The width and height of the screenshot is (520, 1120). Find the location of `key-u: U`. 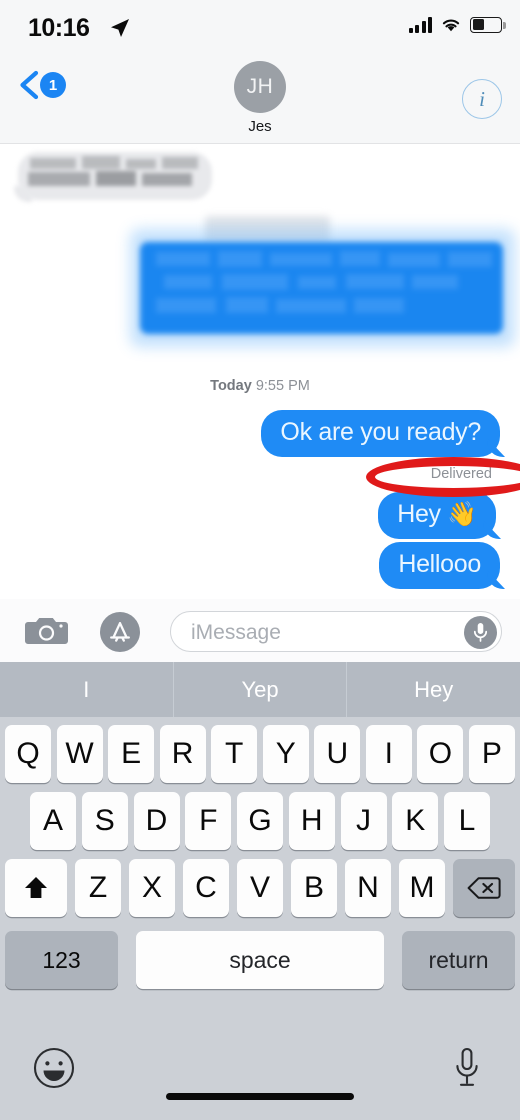

key-u: U is located at coordinates (337, 754).